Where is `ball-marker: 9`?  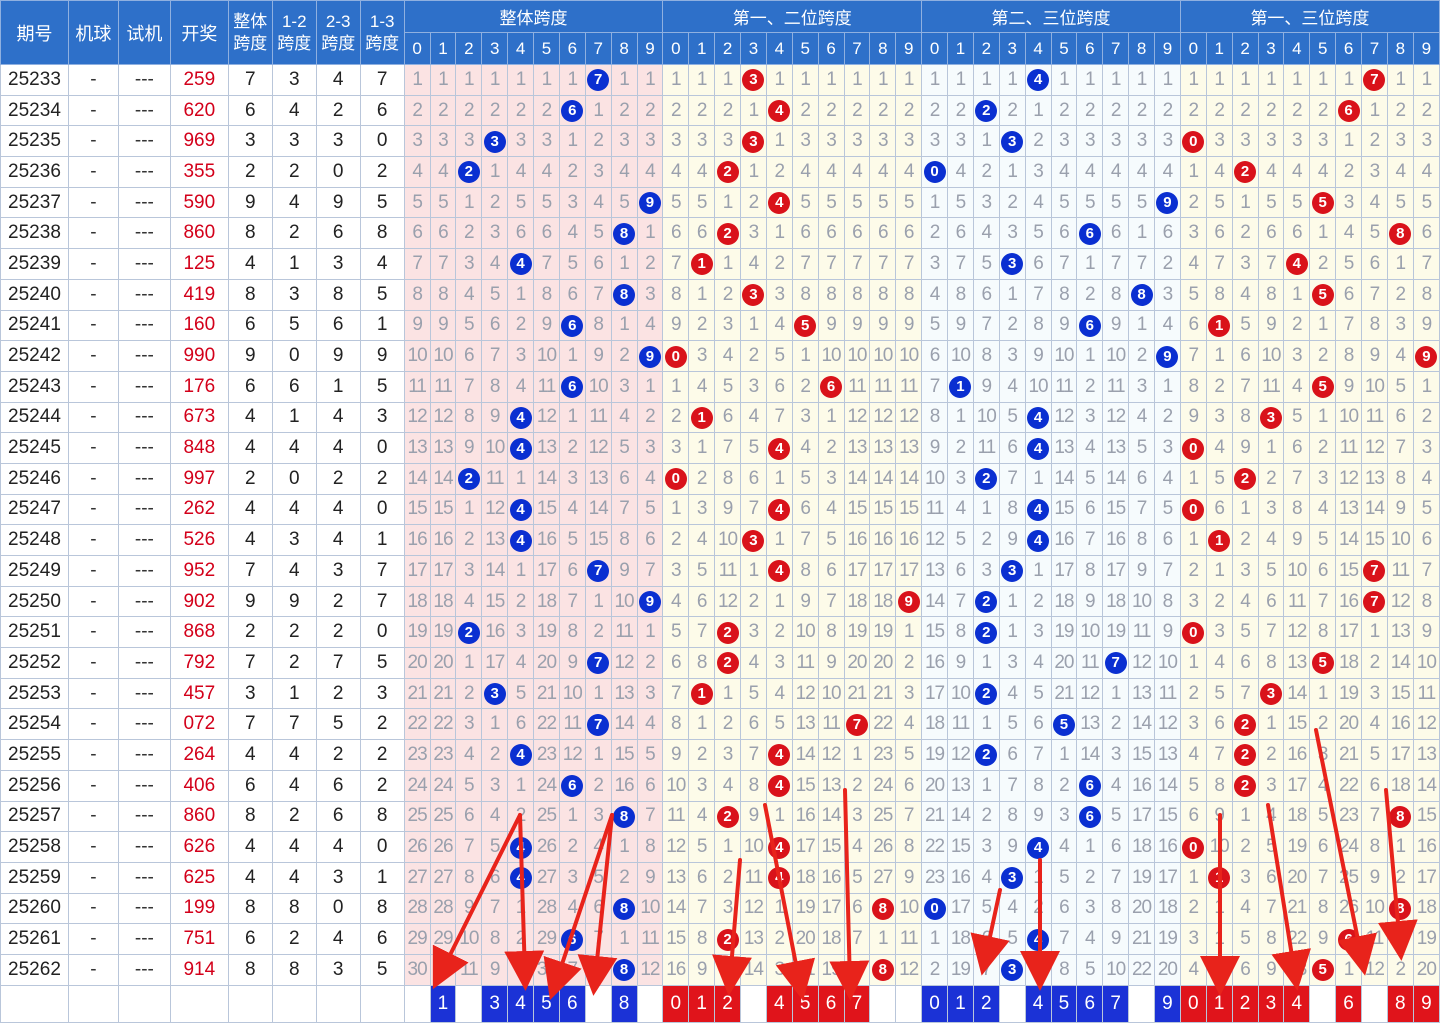
ball-marker: 9 is located at coordinates (1167, 356).